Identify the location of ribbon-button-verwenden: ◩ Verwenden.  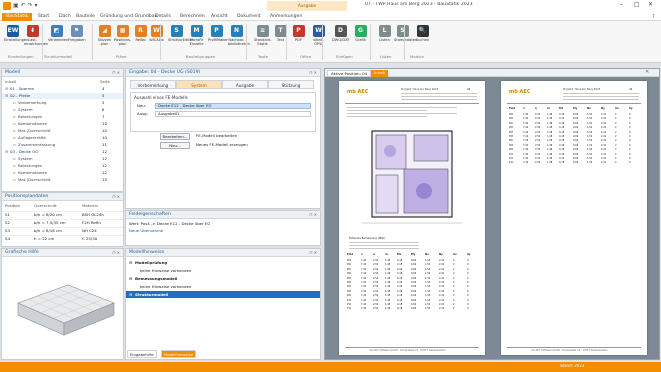
(58, 34).